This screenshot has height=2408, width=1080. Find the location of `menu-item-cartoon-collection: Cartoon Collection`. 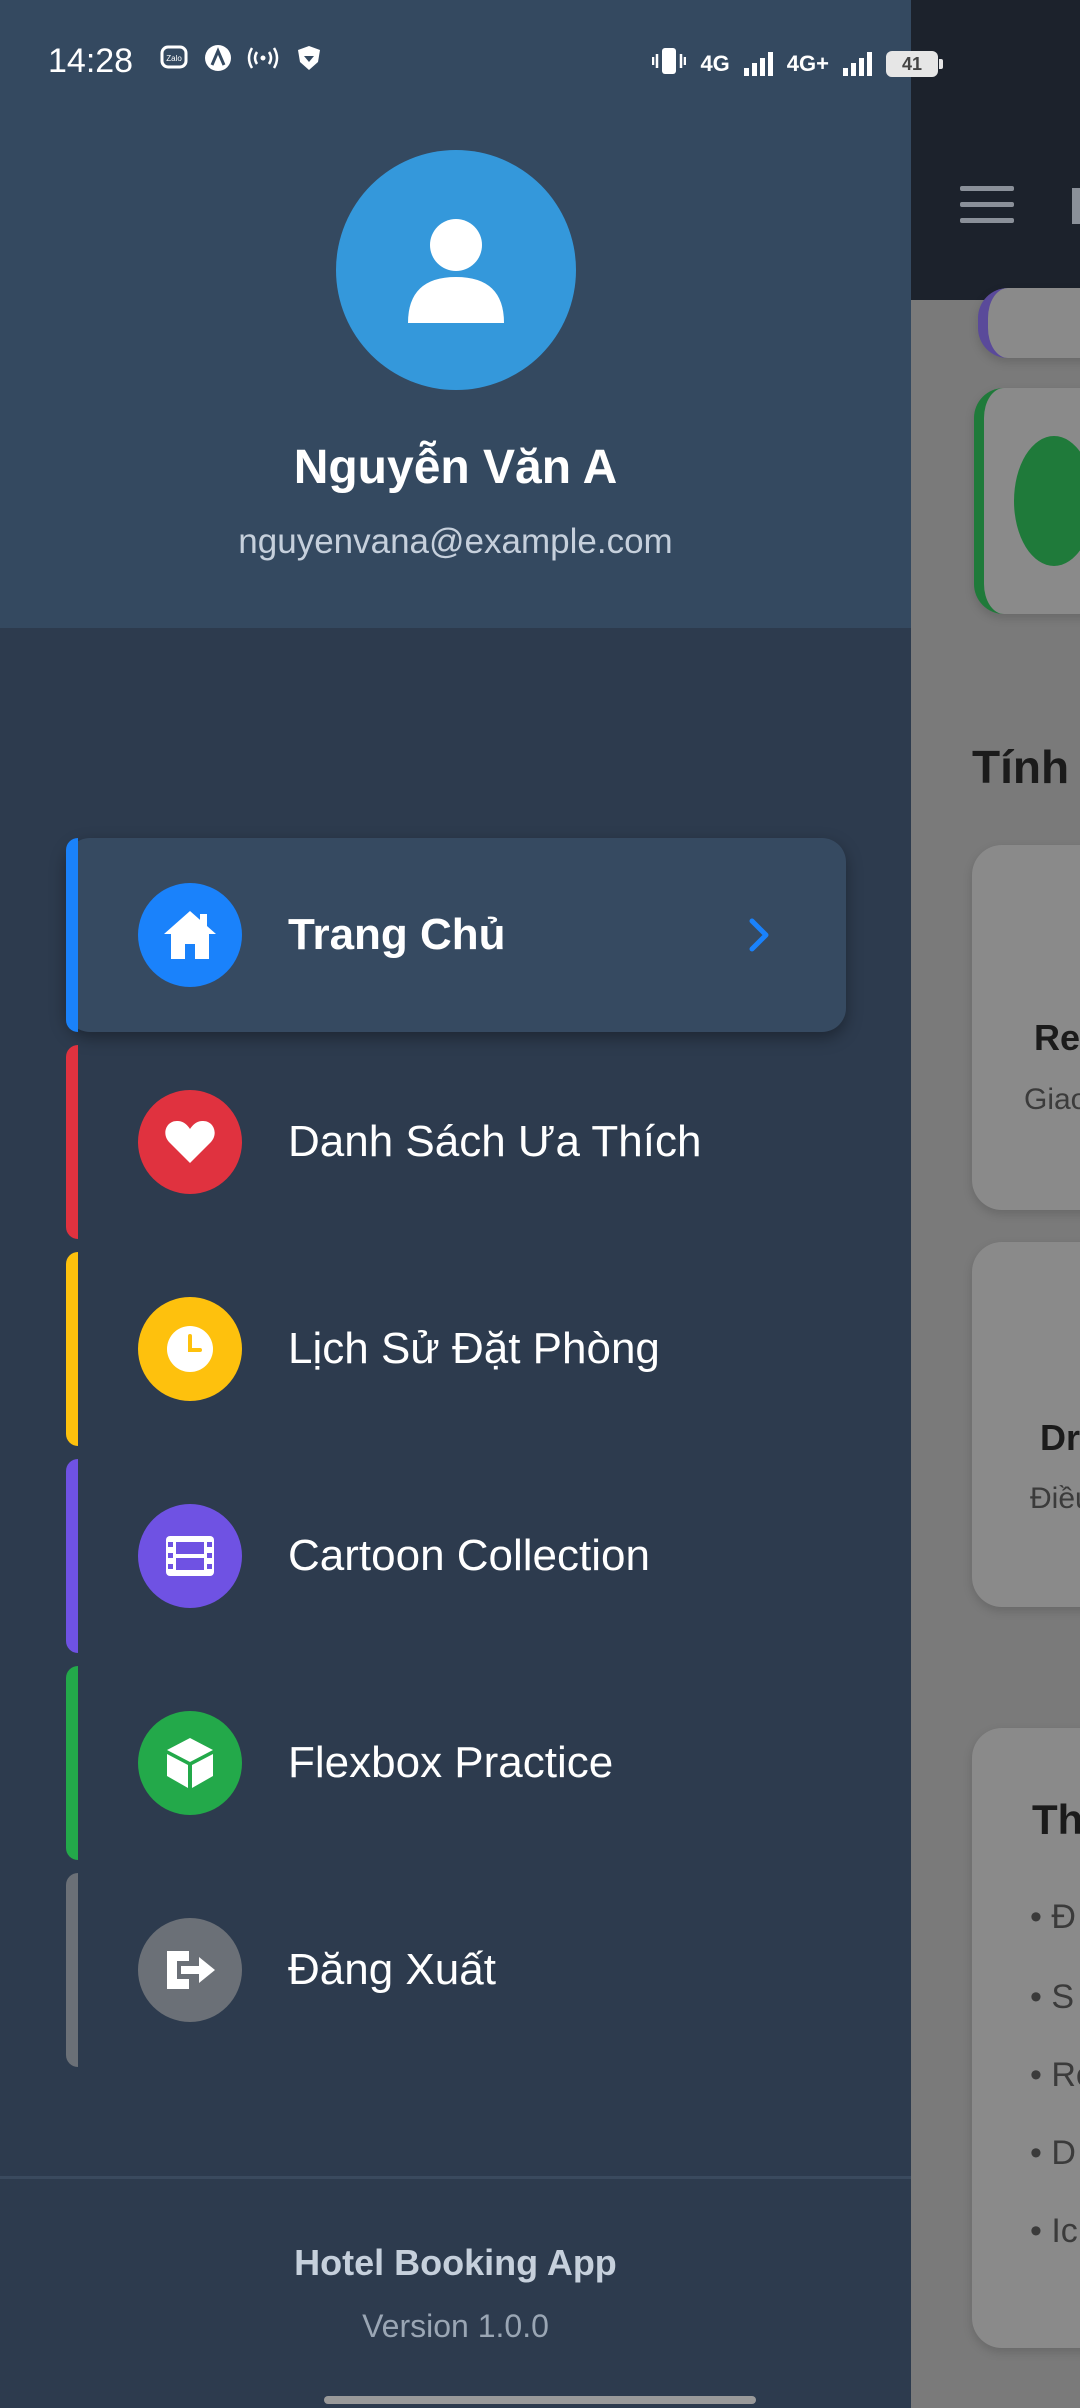

menu-item-cartoon-collection: Cartoon Collection is located at coordinates (456, 1556).